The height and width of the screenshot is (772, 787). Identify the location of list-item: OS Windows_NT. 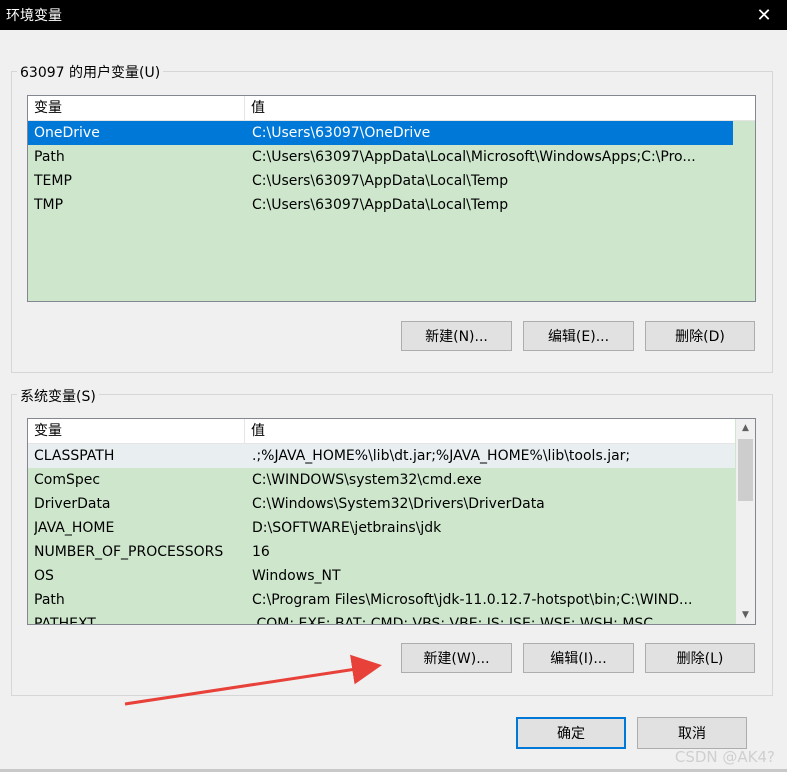
(381, 576).